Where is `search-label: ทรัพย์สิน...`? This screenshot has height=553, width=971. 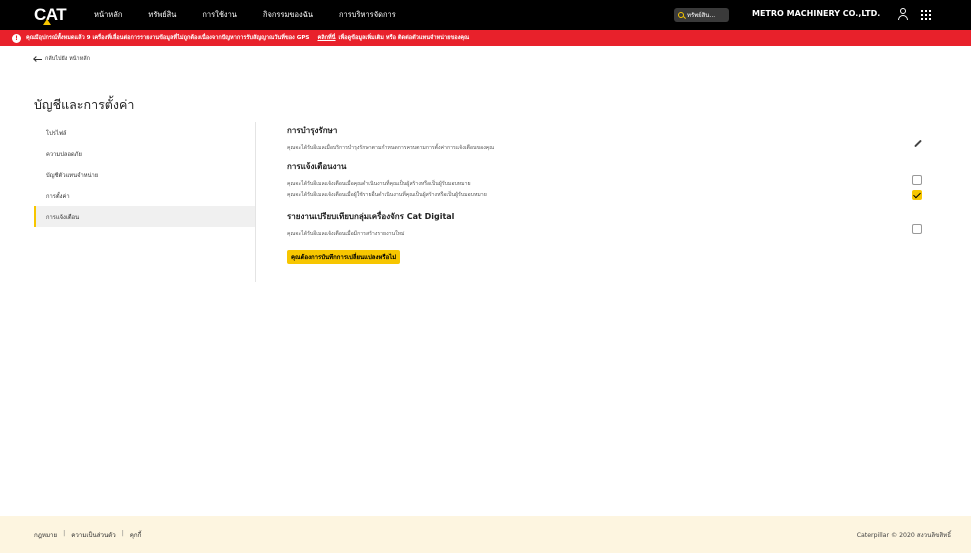 search-label: ทรัพย์สิน... is located at coordinates (701, 15).